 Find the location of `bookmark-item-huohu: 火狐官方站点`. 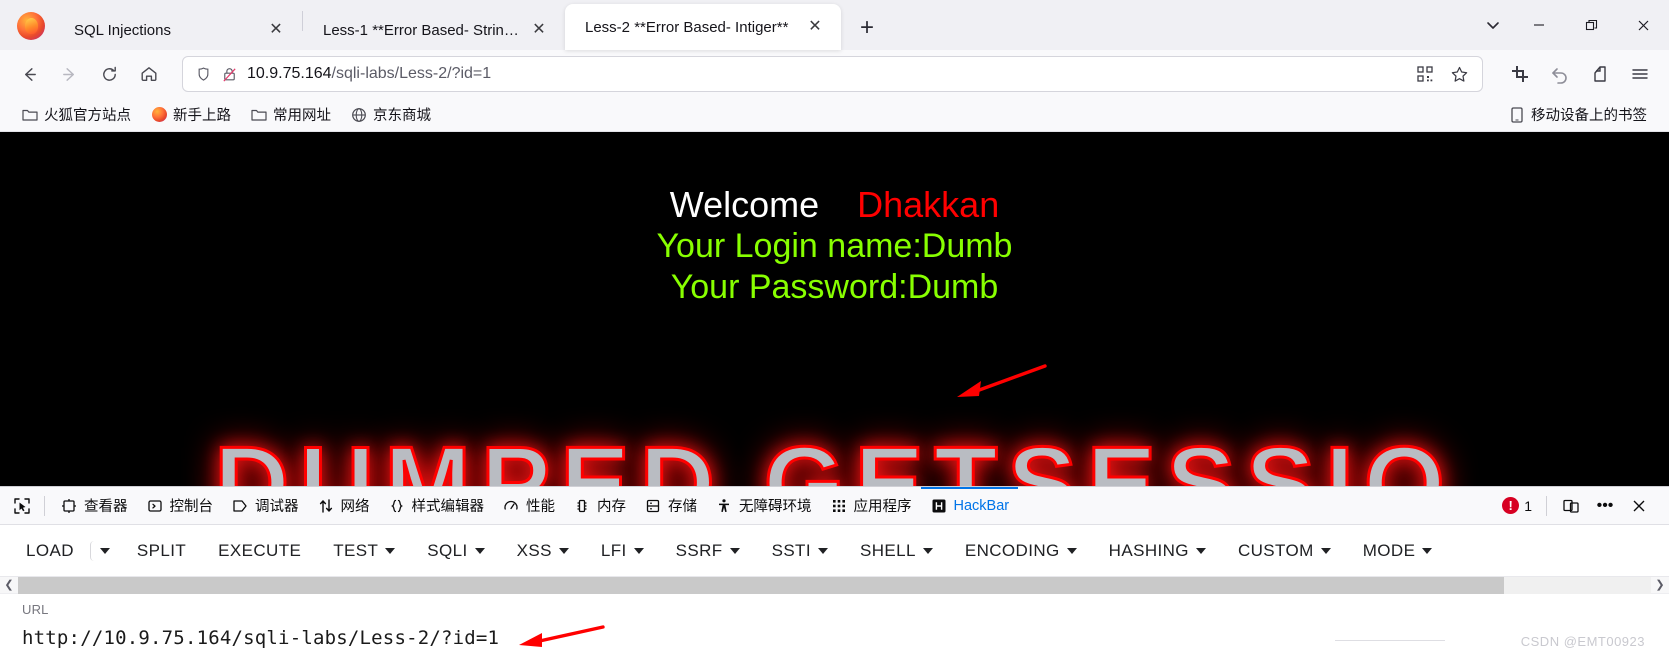

bookmark-item-huohu: 火狐官方站点 is located at coordinates (76, 114).